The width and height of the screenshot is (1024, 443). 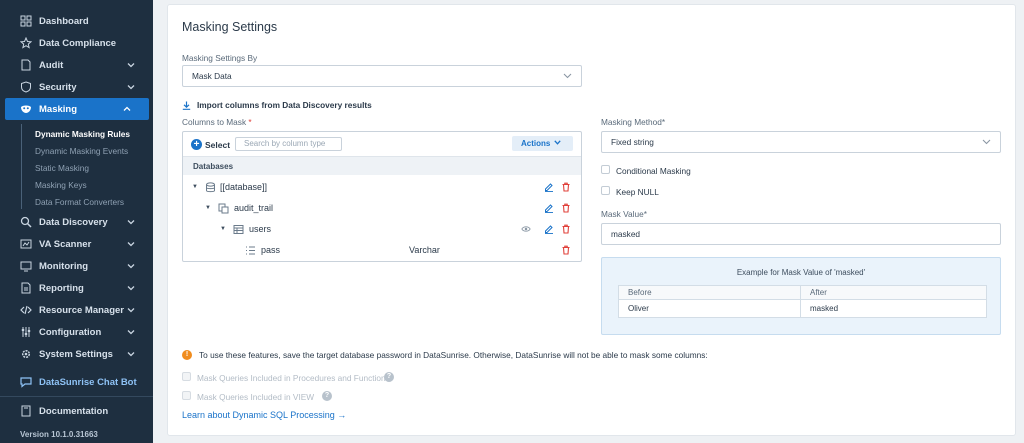 What do you see at coordinates (77, 109) in the screenshot?
I see `sidebar-item-masking: Masking` at bounding box center [77, 109].